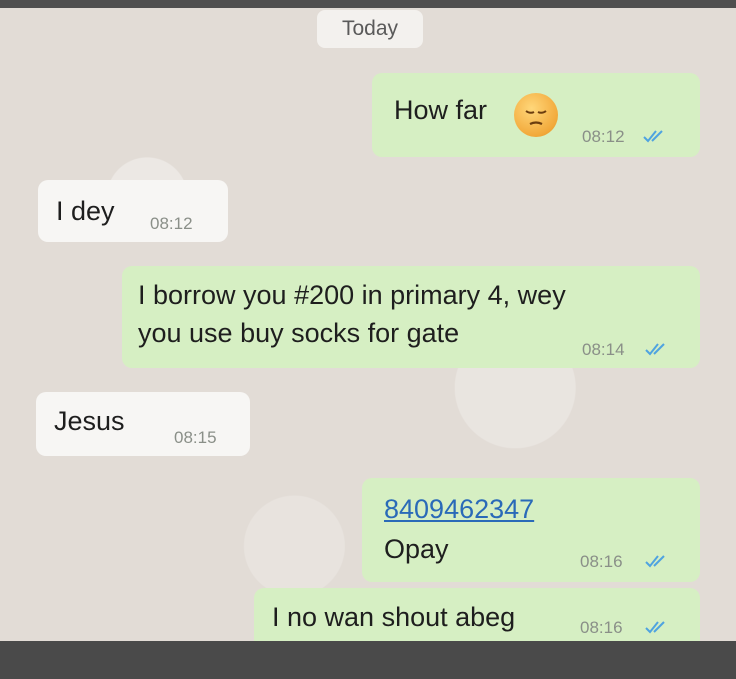  Describe the element at coordinates (368, 660) in the screenshot. I see `bottom-edge` at that location.